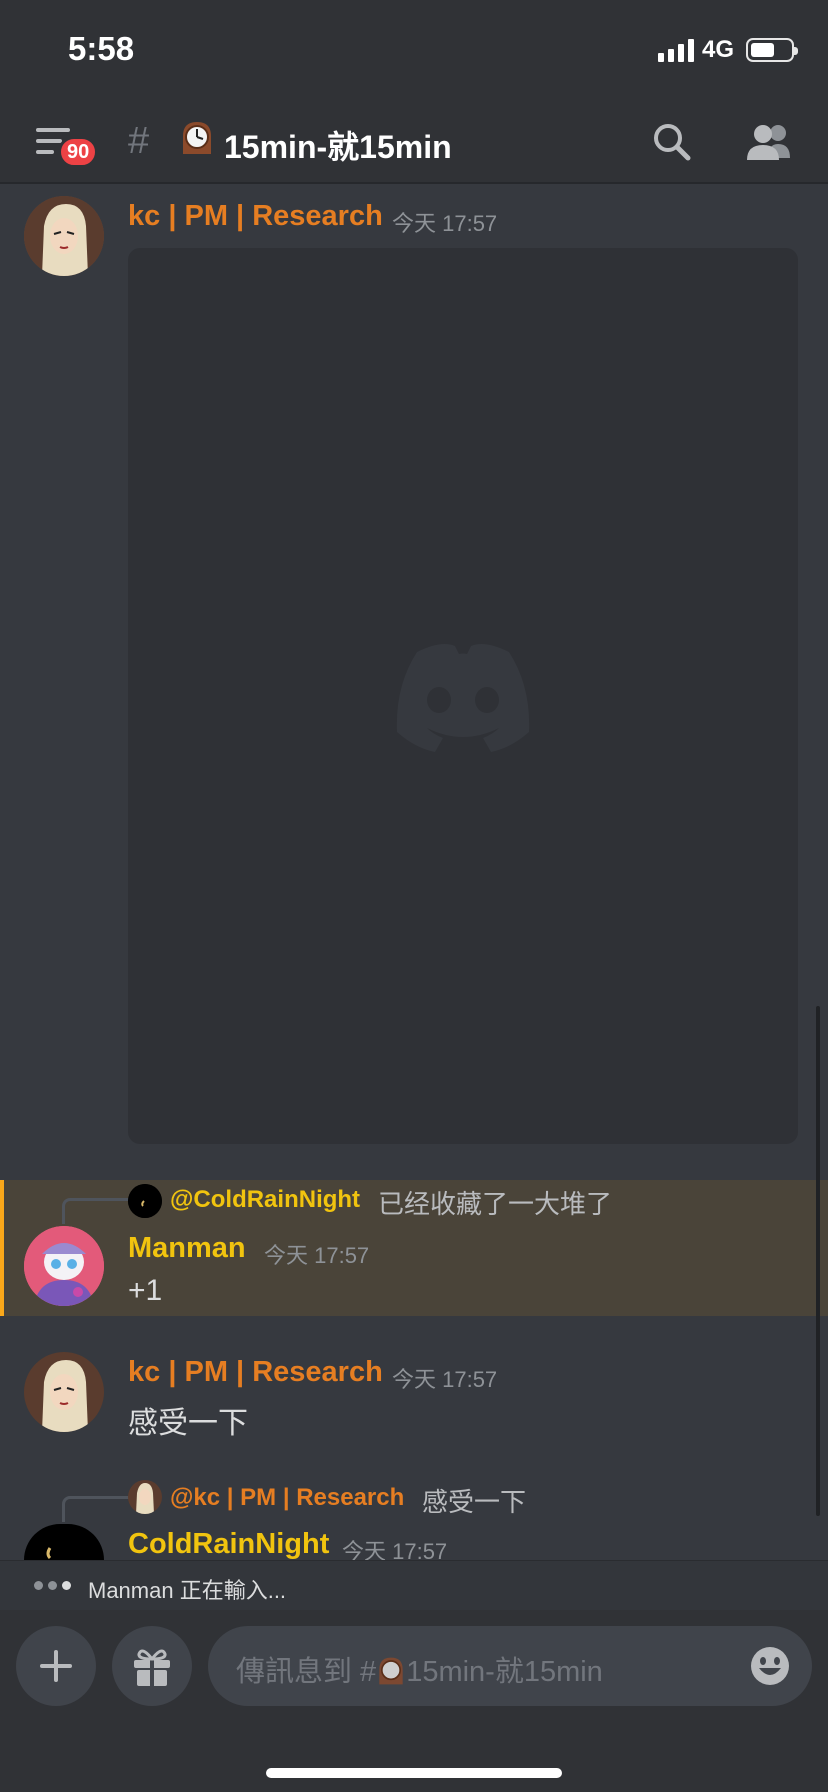 The width and height of the screenshot is (828, 1792). What do you see at coordinates (287, 1498) in the screenshot?
I see `reply-author: @kc | PM | Research` at bounding box center [287, 1498].